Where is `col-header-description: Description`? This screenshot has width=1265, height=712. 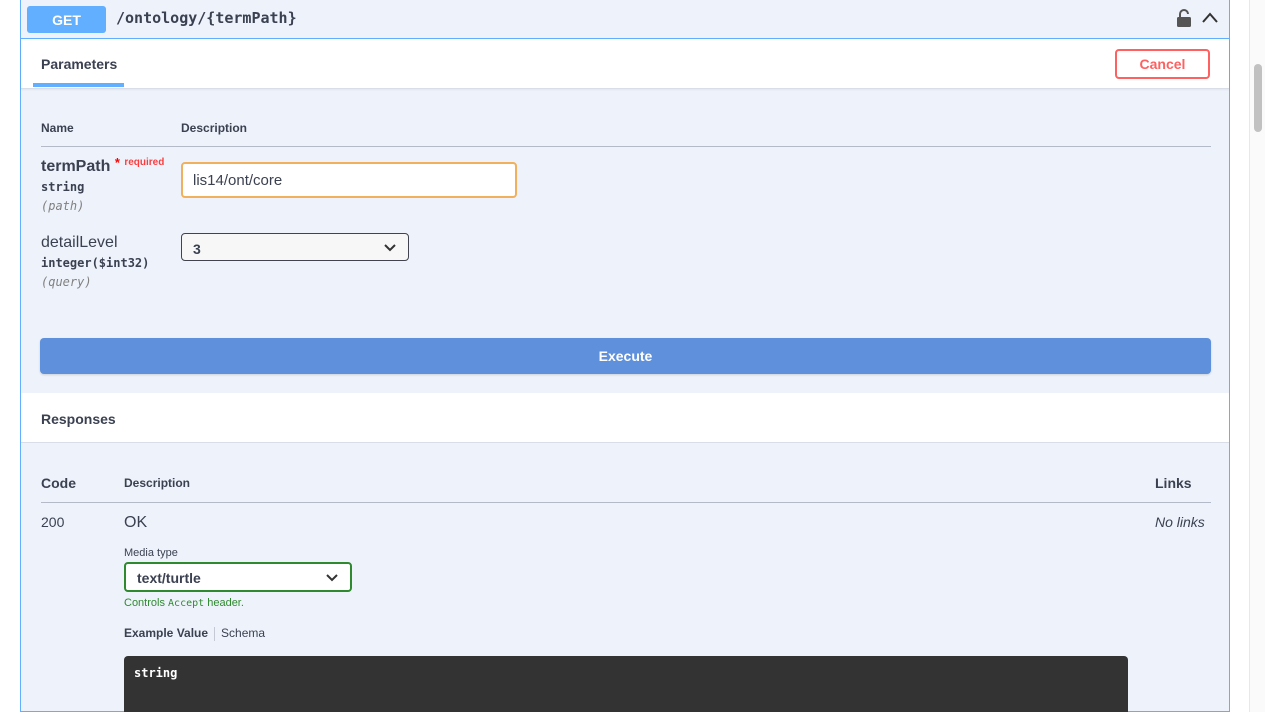
col-header-description: Description is located at coordinates (214, 128).